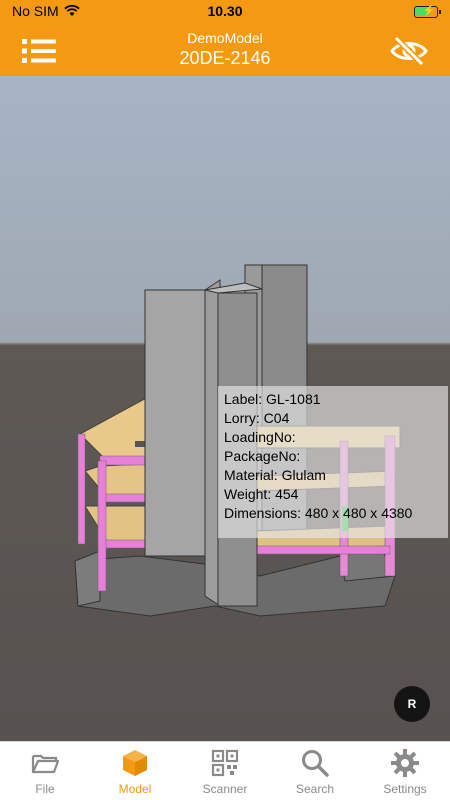  I want to click on tab-label-model: Model, so click(135, 789).